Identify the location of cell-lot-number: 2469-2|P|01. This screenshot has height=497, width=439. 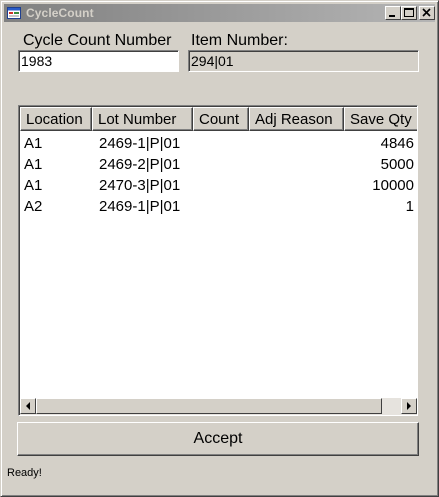
(140, 164).